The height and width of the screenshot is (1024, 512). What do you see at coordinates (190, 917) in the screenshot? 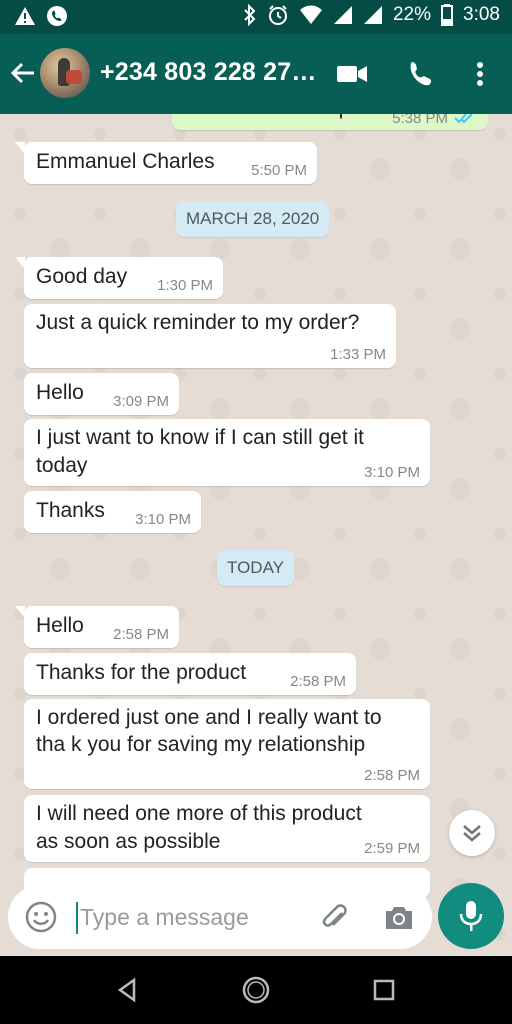
I see `message-input` at bounding box center [190, 917].